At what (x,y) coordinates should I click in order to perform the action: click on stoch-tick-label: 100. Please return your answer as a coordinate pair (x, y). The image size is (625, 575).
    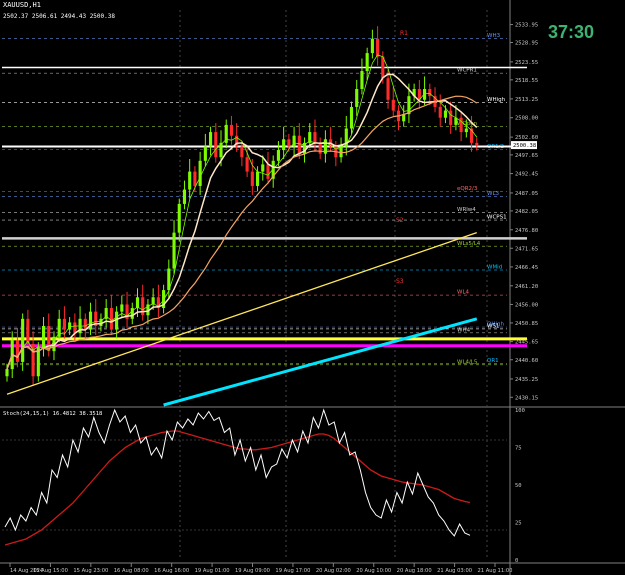
    Looking at the image, I should click on (520, 411).